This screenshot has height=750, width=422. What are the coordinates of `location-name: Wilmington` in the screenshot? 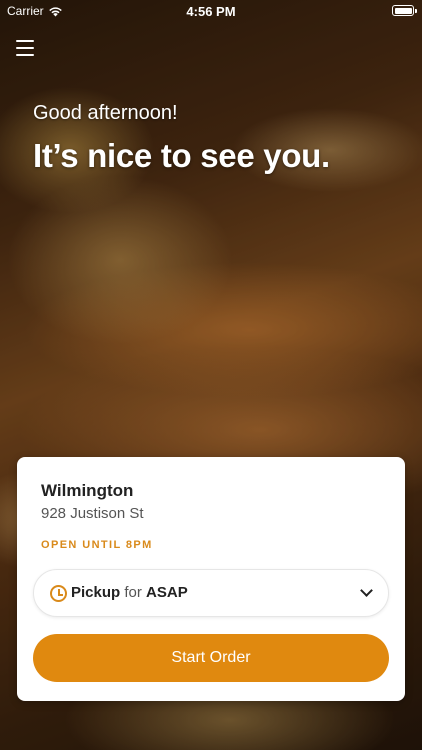 It's located at (87, 490).